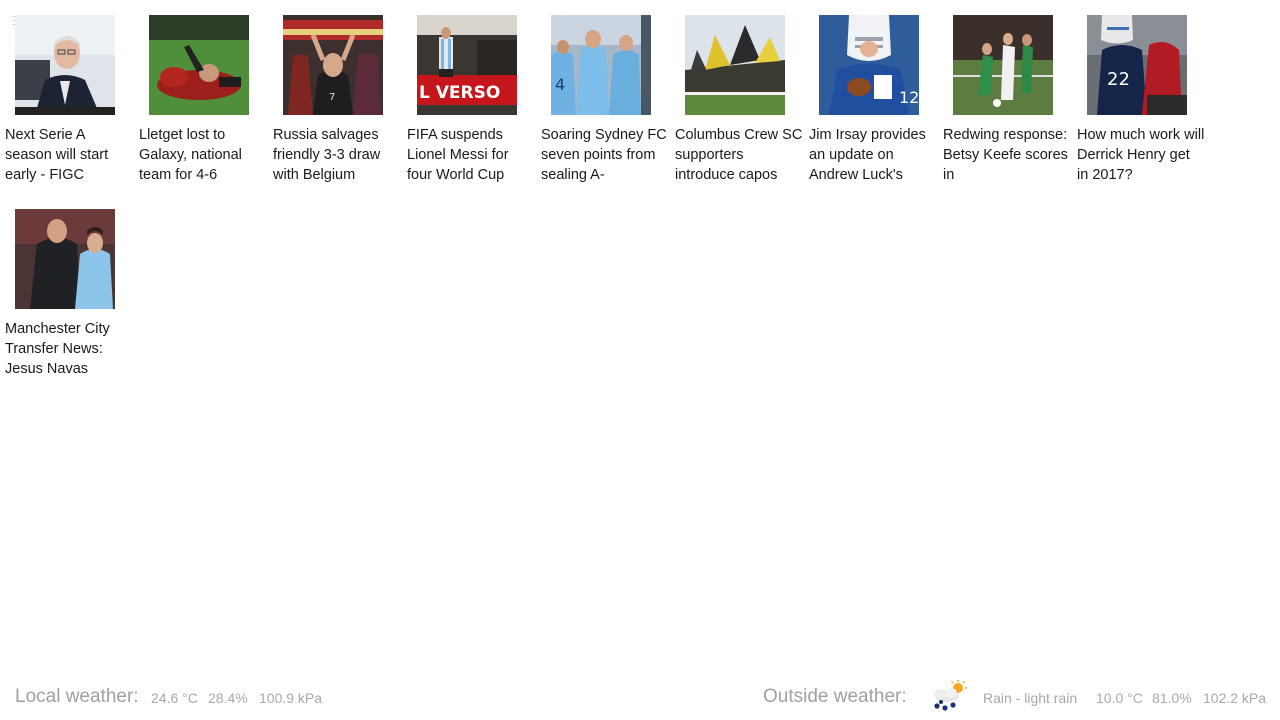 The image size is (1280, 720). Describe the element at coordinates (333, 65) in the screenshot. I see `article-thumbnail: 7` at that location.